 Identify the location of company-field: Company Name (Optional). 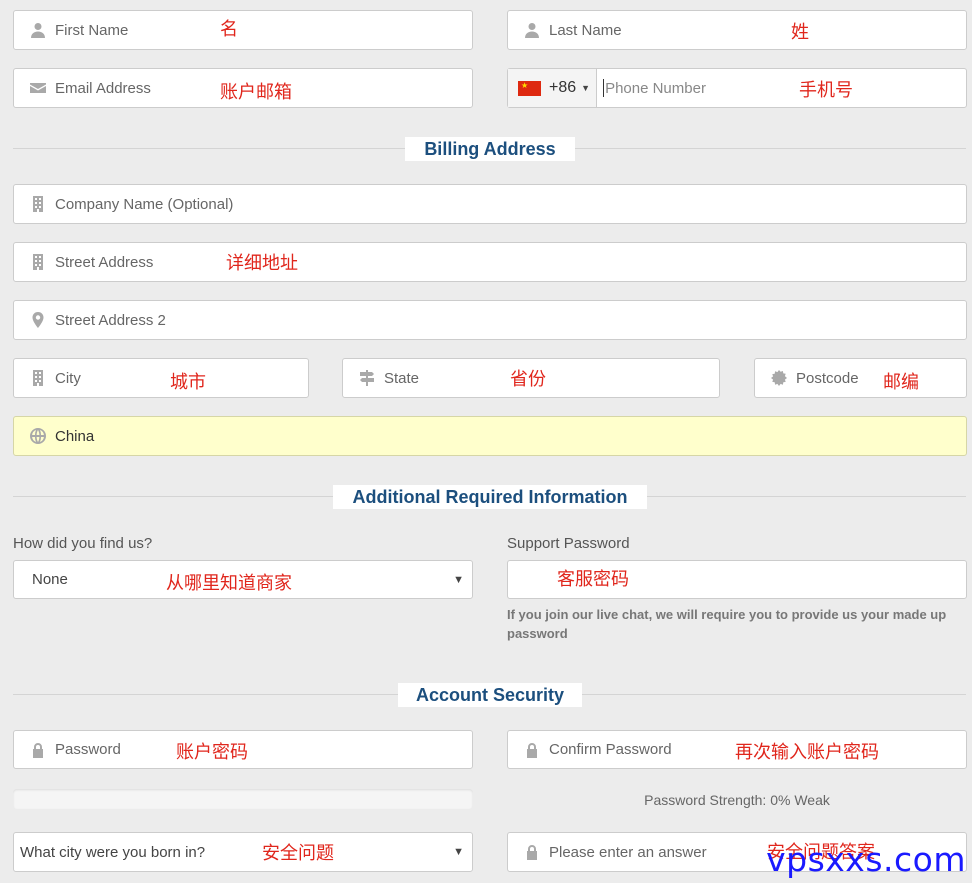
(490, 204).